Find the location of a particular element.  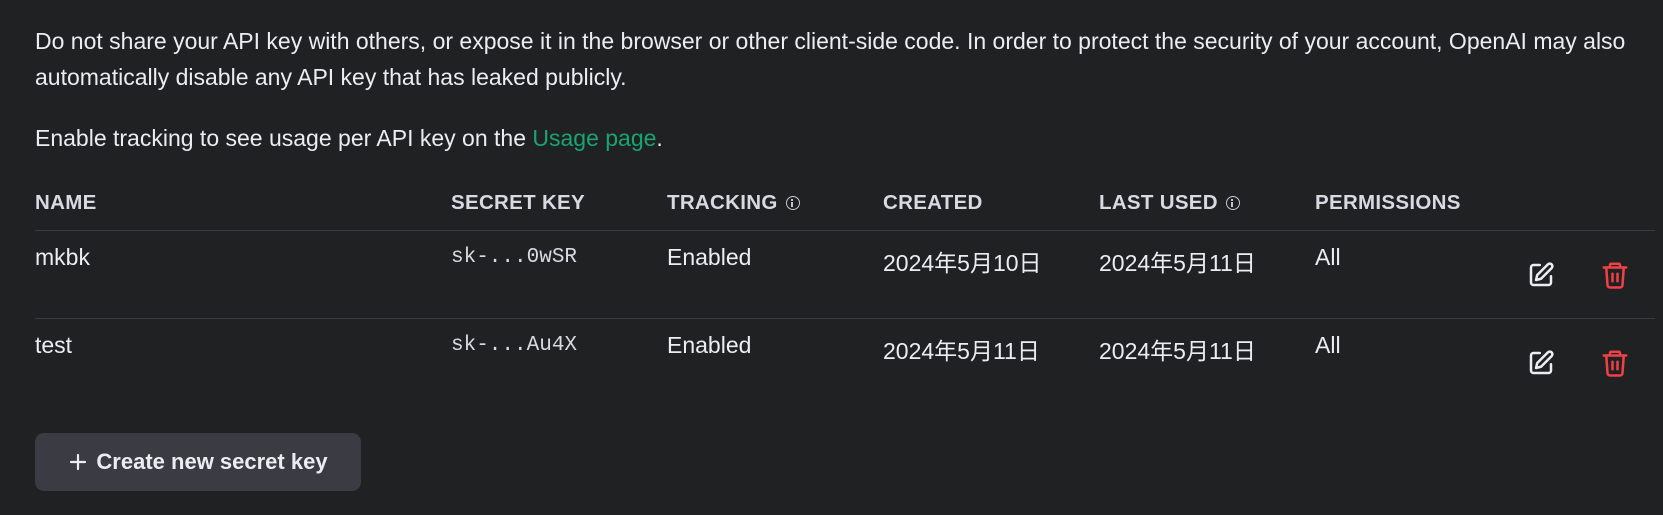

create-new-secret-key-button: Create new secret key is located at coordinates (198, 462).